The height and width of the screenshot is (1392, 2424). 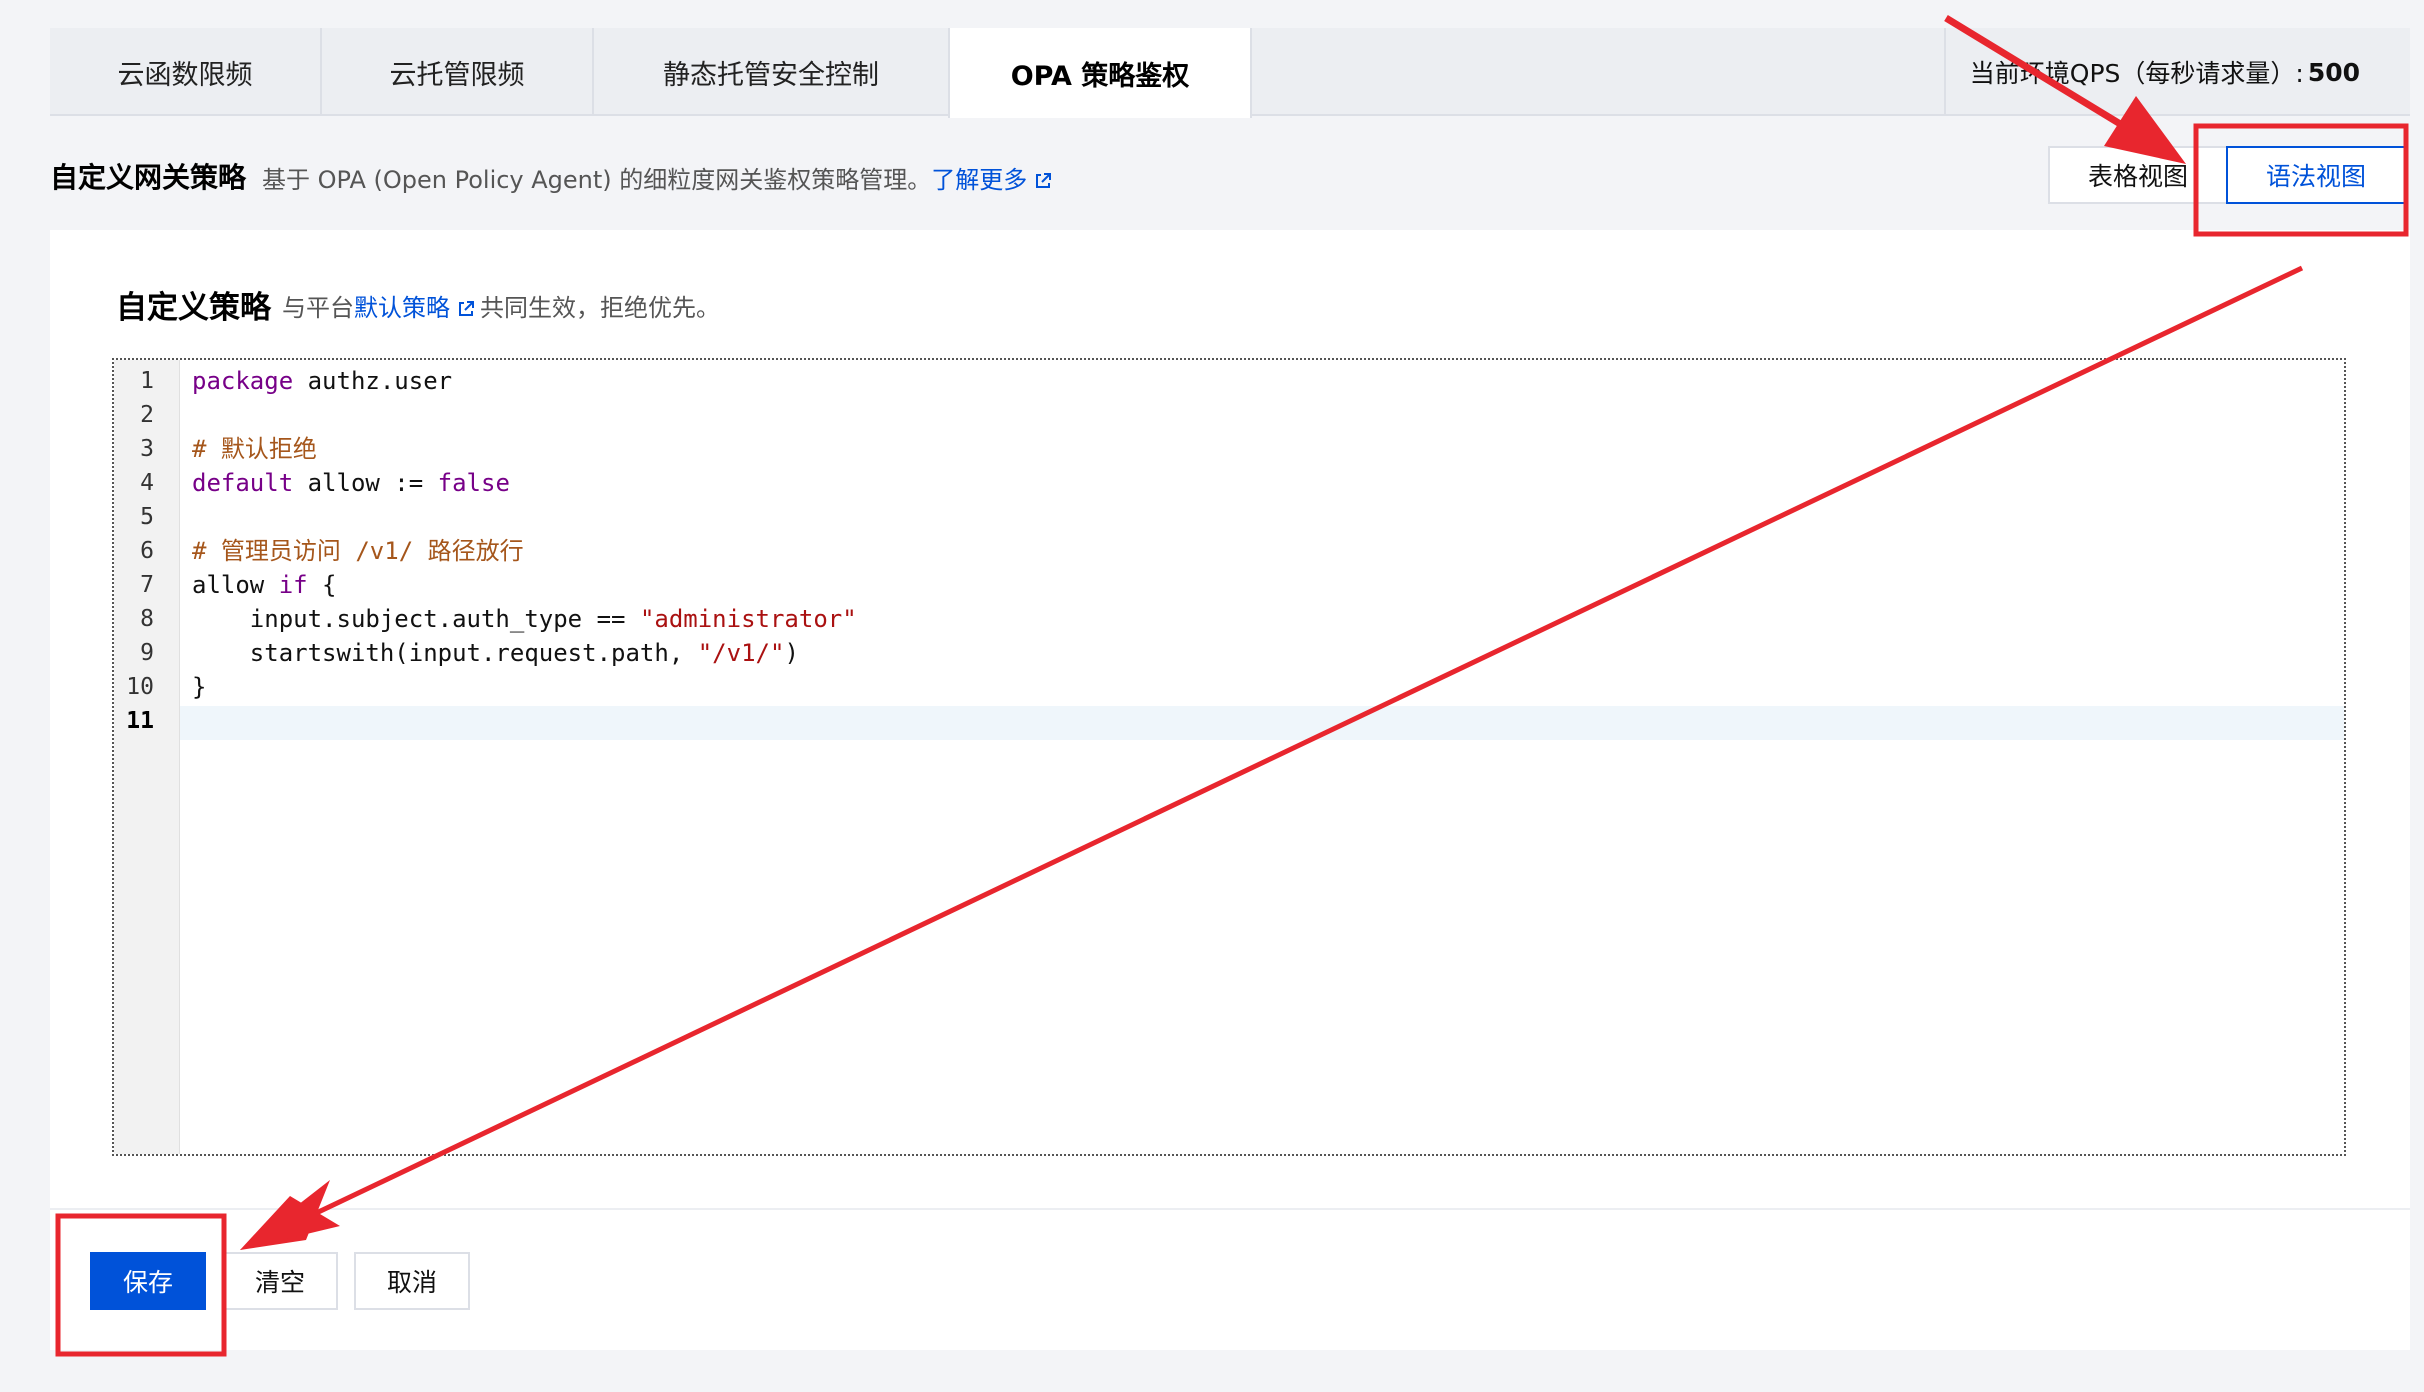 What do you see at coordinates (147, 449) in the screenshot?
I see `line-number: 3` at bounding box center [147, 449].